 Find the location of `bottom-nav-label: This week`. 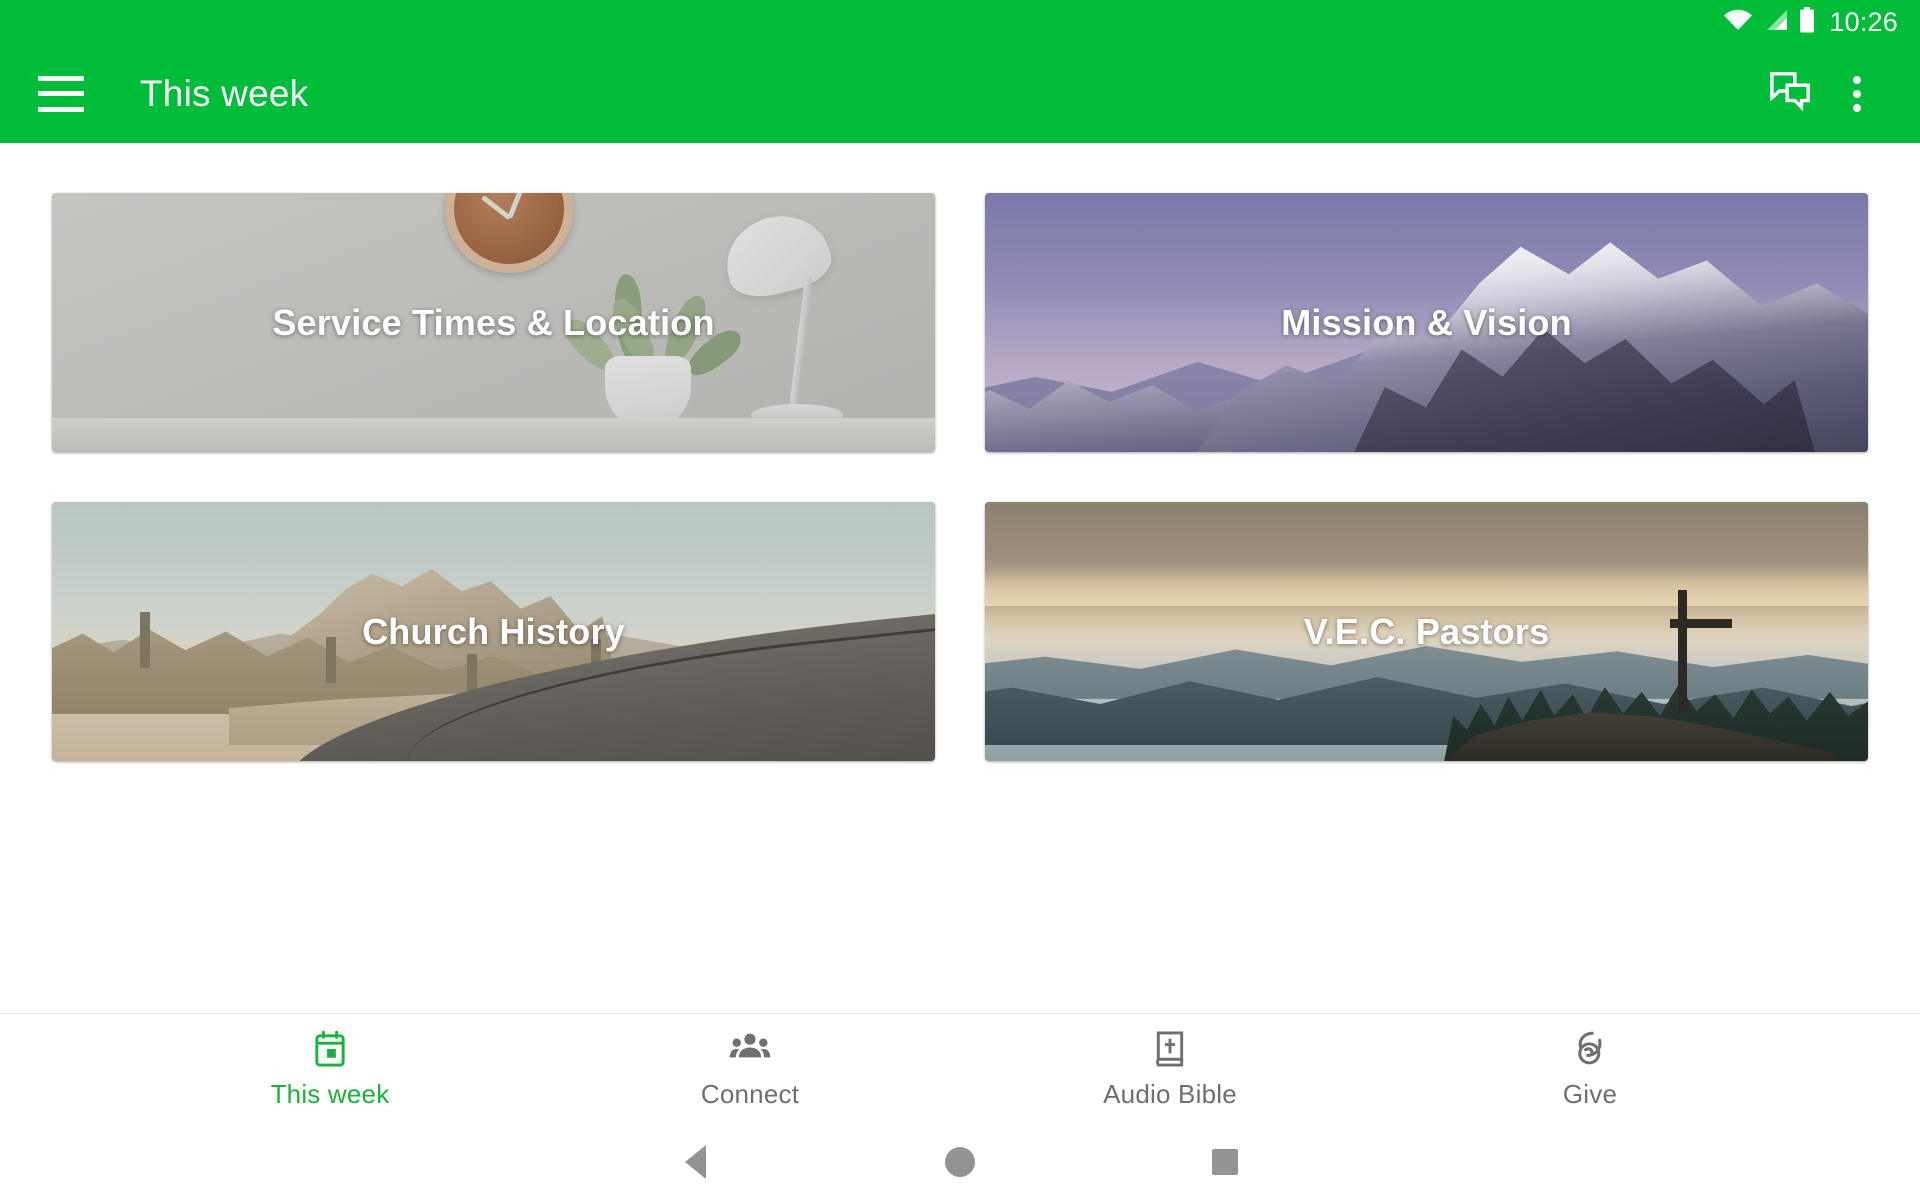

bottom-nav-label: This week is located at coordinates (330, 1093).